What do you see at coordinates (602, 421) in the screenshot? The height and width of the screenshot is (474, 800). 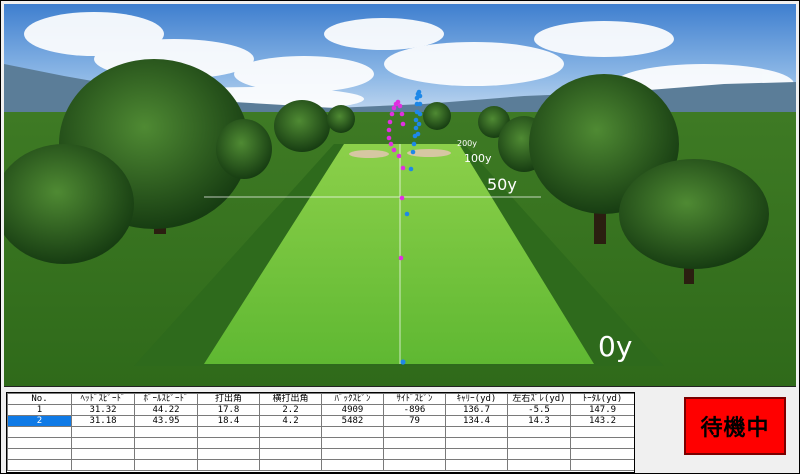 I see `table-cell: 143.2` at bounding box center [602, 421].